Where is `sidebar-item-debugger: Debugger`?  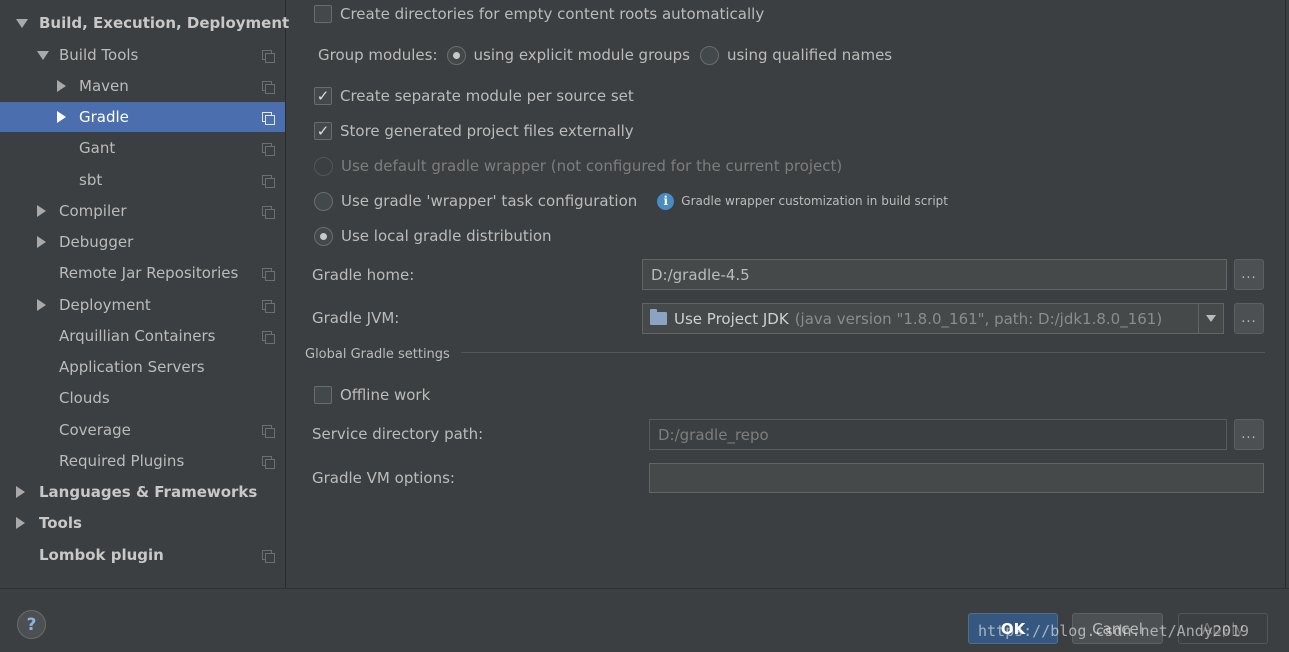 sidebar-item-debugger: Debugger is located at coordinates (142, 242).